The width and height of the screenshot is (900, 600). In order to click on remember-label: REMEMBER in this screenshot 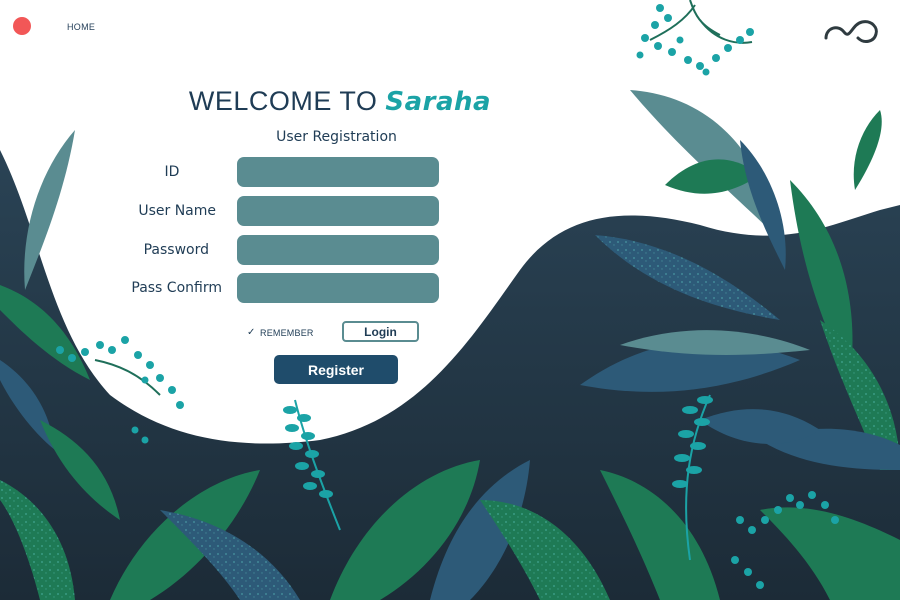, I will do `click(287, 333)`.